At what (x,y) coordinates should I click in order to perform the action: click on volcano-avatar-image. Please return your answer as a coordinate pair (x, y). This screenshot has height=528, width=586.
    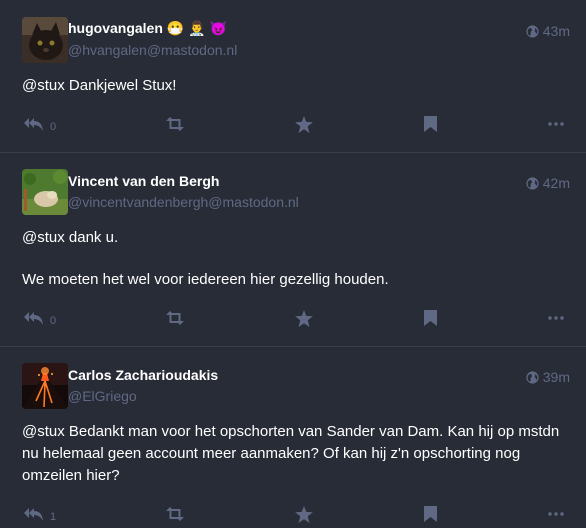
    Looking at the image, I should click on (45, 386).